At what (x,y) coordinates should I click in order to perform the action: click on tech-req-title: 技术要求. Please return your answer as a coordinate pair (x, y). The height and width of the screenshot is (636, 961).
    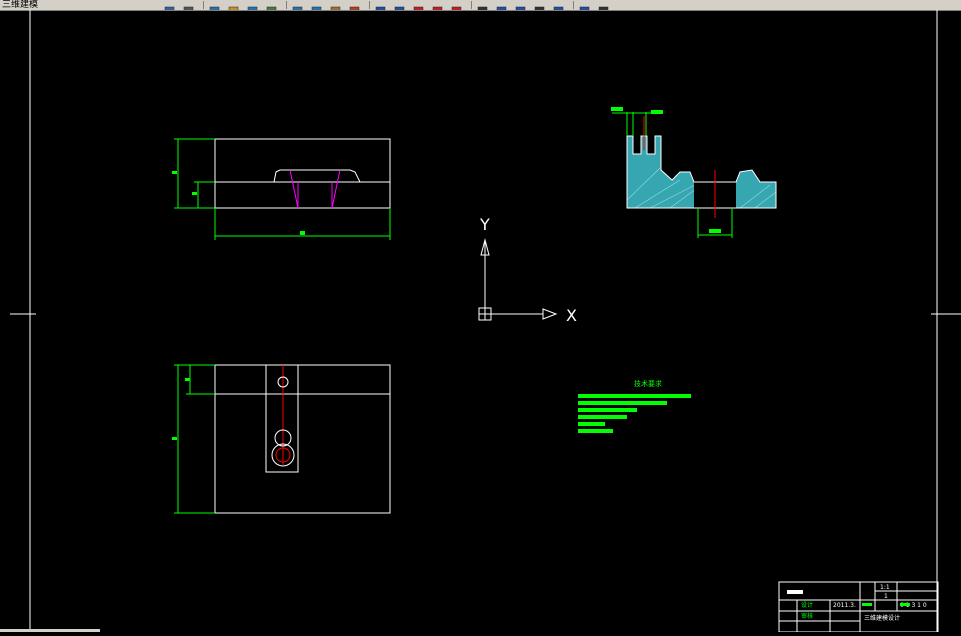
    Looking at the image, I should click on (648, 383).